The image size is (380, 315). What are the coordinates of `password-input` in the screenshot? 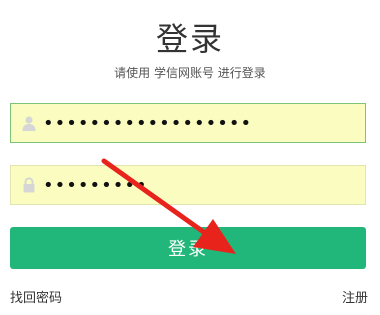 It's located at (198, 185).